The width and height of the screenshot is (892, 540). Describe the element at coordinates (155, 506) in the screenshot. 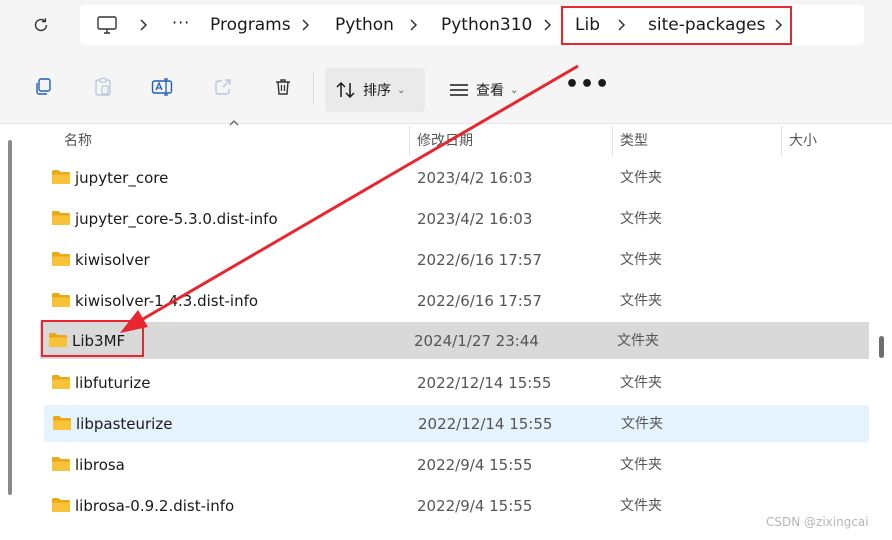

I see `file-name: librosa-0.9.2.dist-info` at that location.